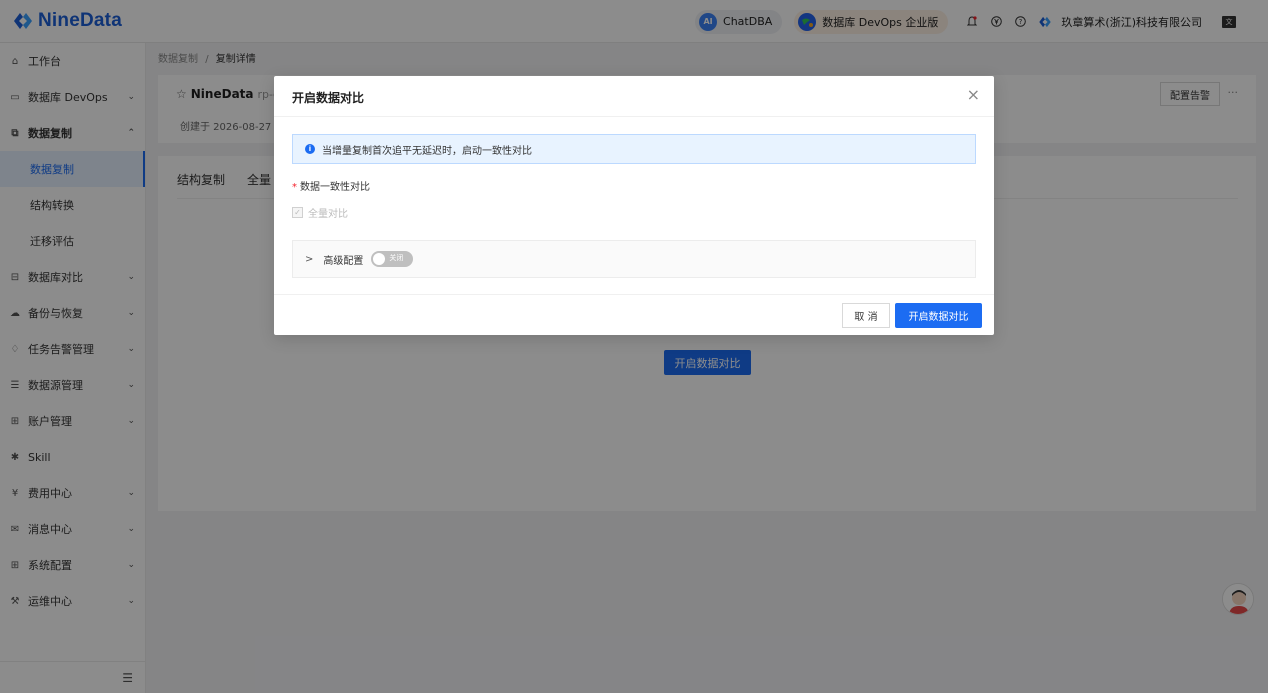 The width and height of the screenshot is (1268, 693). I want to click on enable-compare-button: 开启数据对比, so click(938, 315).